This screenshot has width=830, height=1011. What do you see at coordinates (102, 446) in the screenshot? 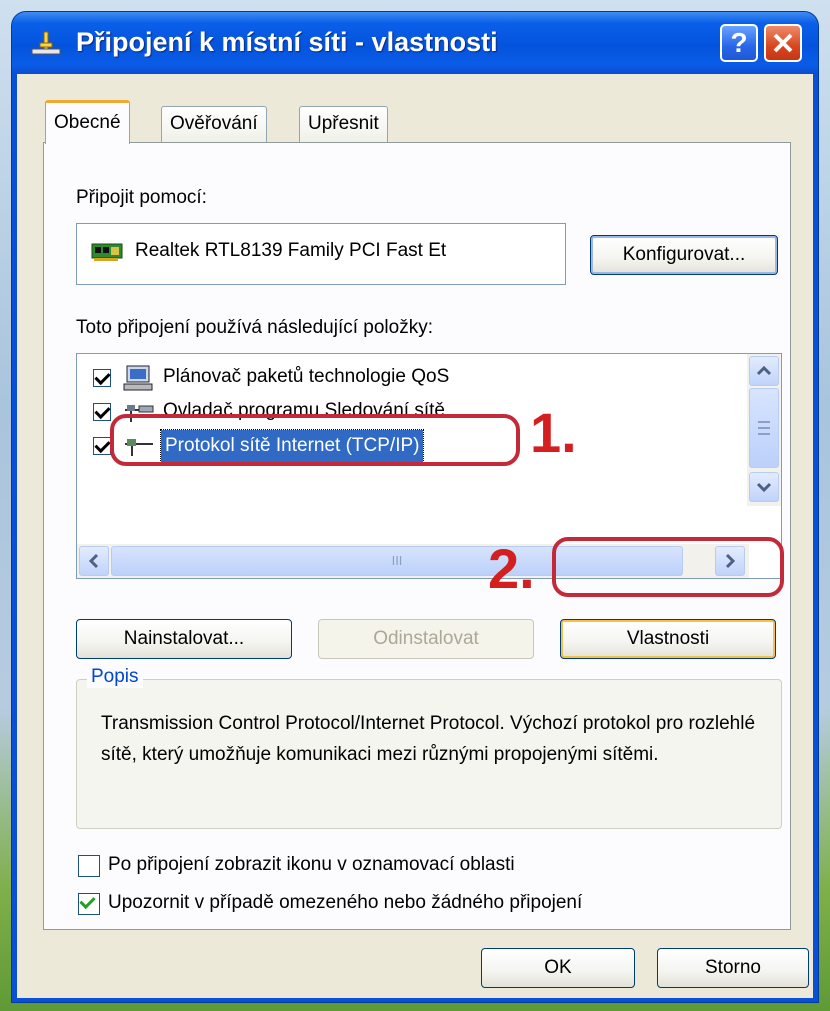
I see `tcpip-checkbox` at bounding box center [102, 446].